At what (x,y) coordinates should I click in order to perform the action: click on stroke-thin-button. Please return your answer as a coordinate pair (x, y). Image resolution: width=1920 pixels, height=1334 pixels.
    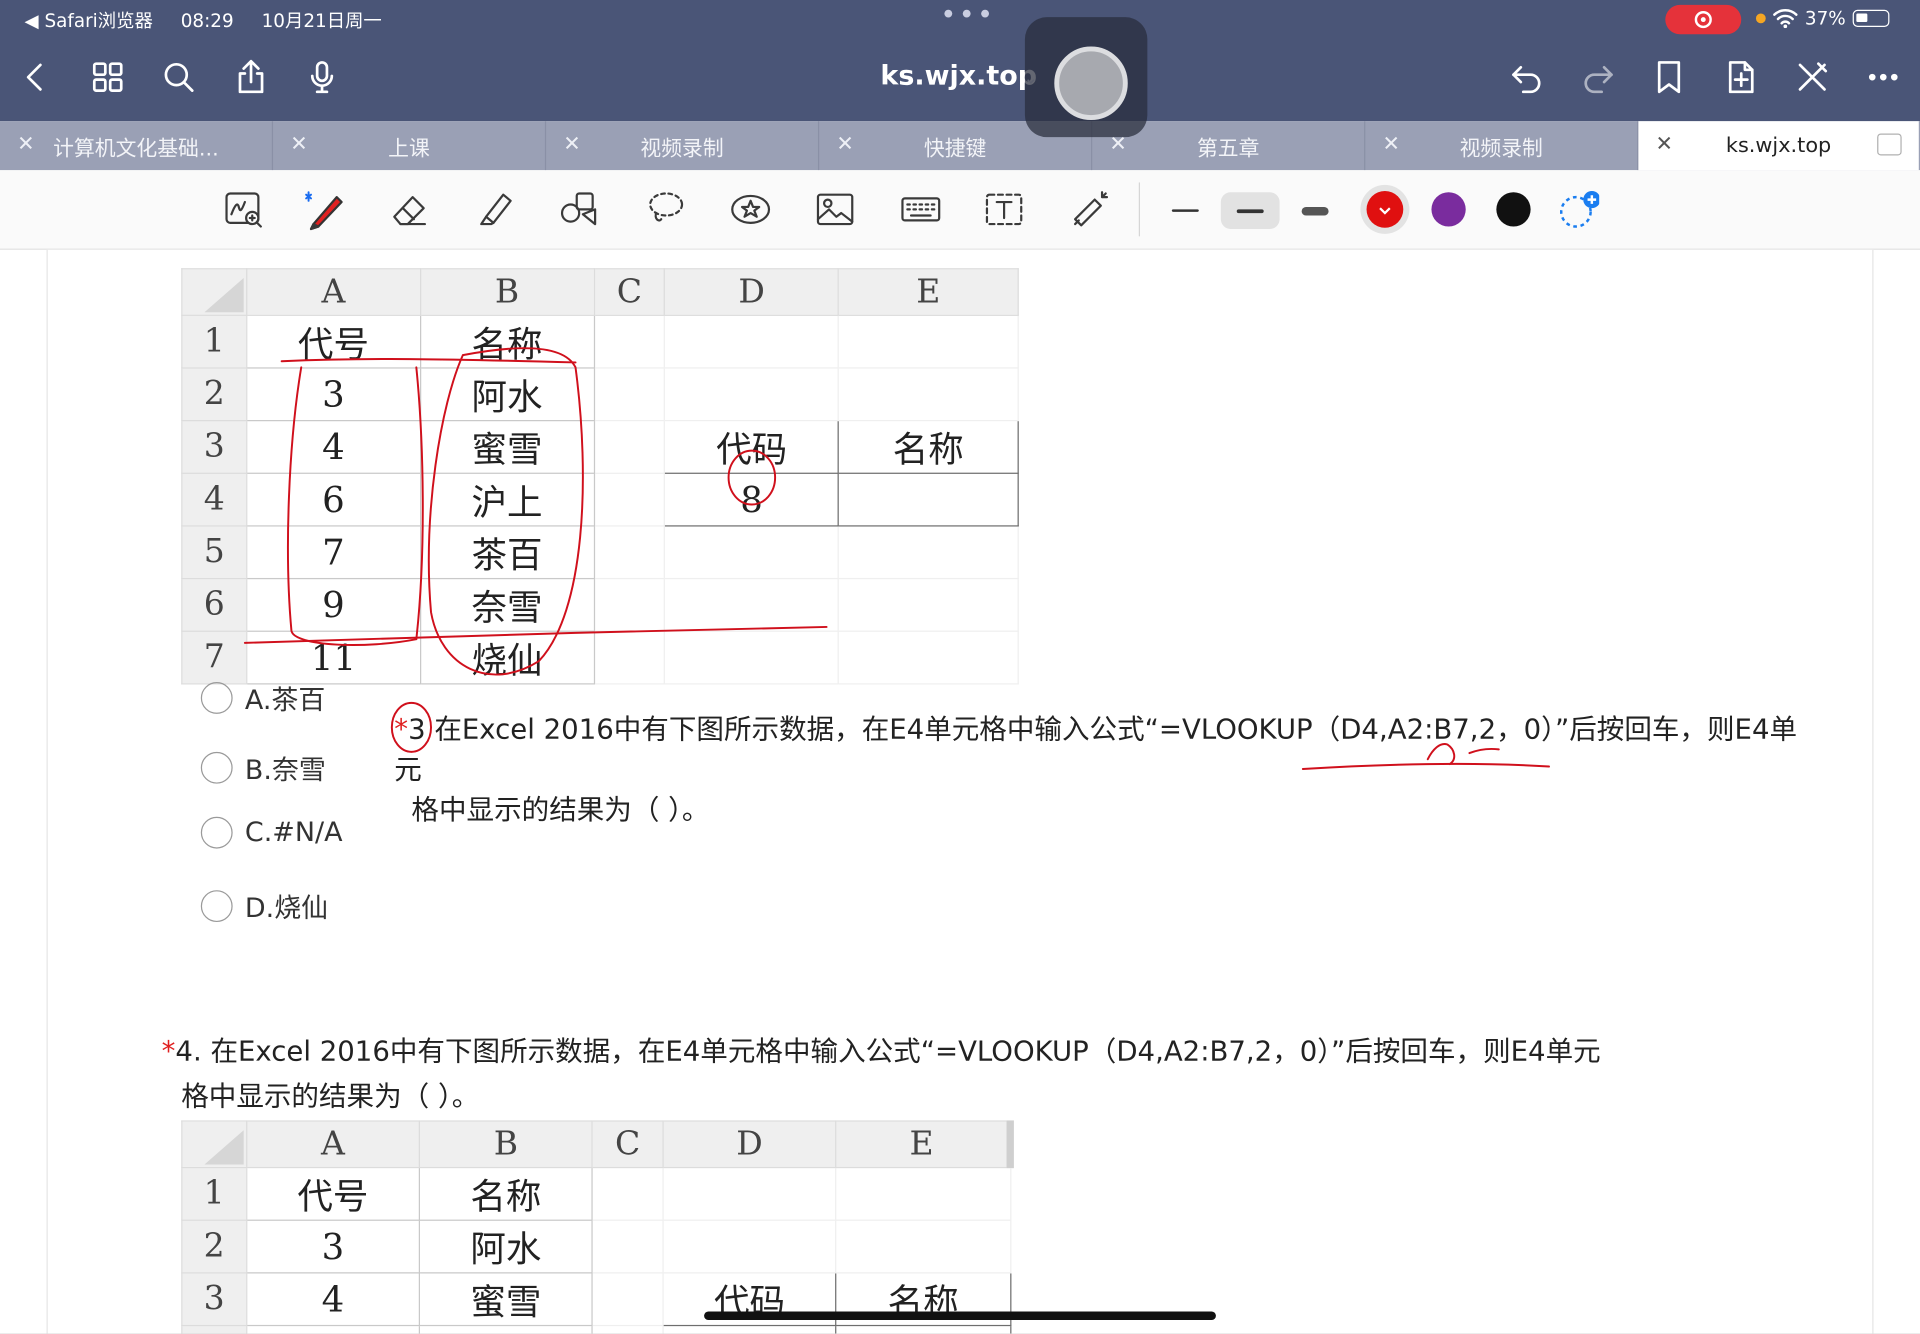
    Looking at the image, I should click on (1185, 210).